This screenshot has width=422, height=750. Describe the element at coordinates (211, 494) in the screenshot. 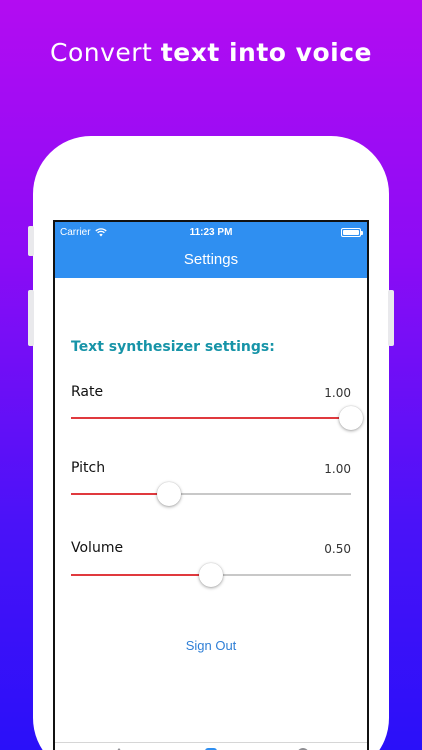

I see `pitch-slider` at that location.